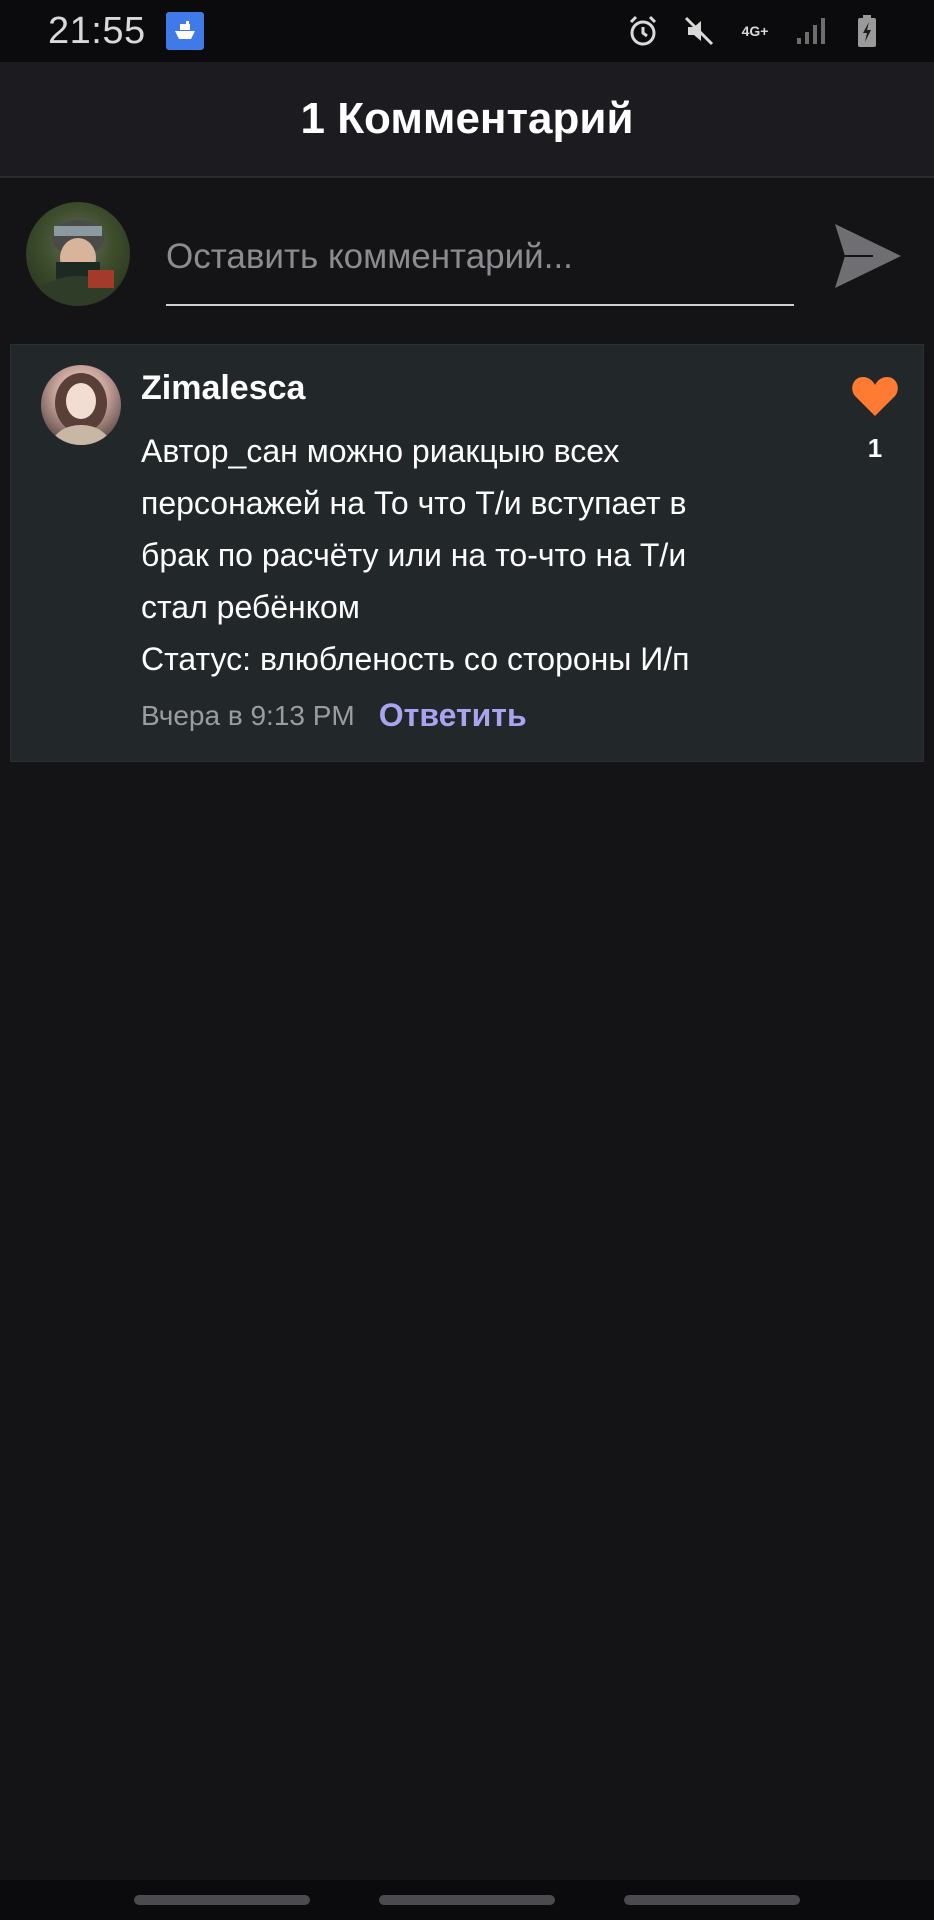 This screenshot has width=934, height=1920. What do you see at coordinates (223, 388) in the screenshot?
I see `comment-author: Zimalesca` at bounding box center [223, 388].